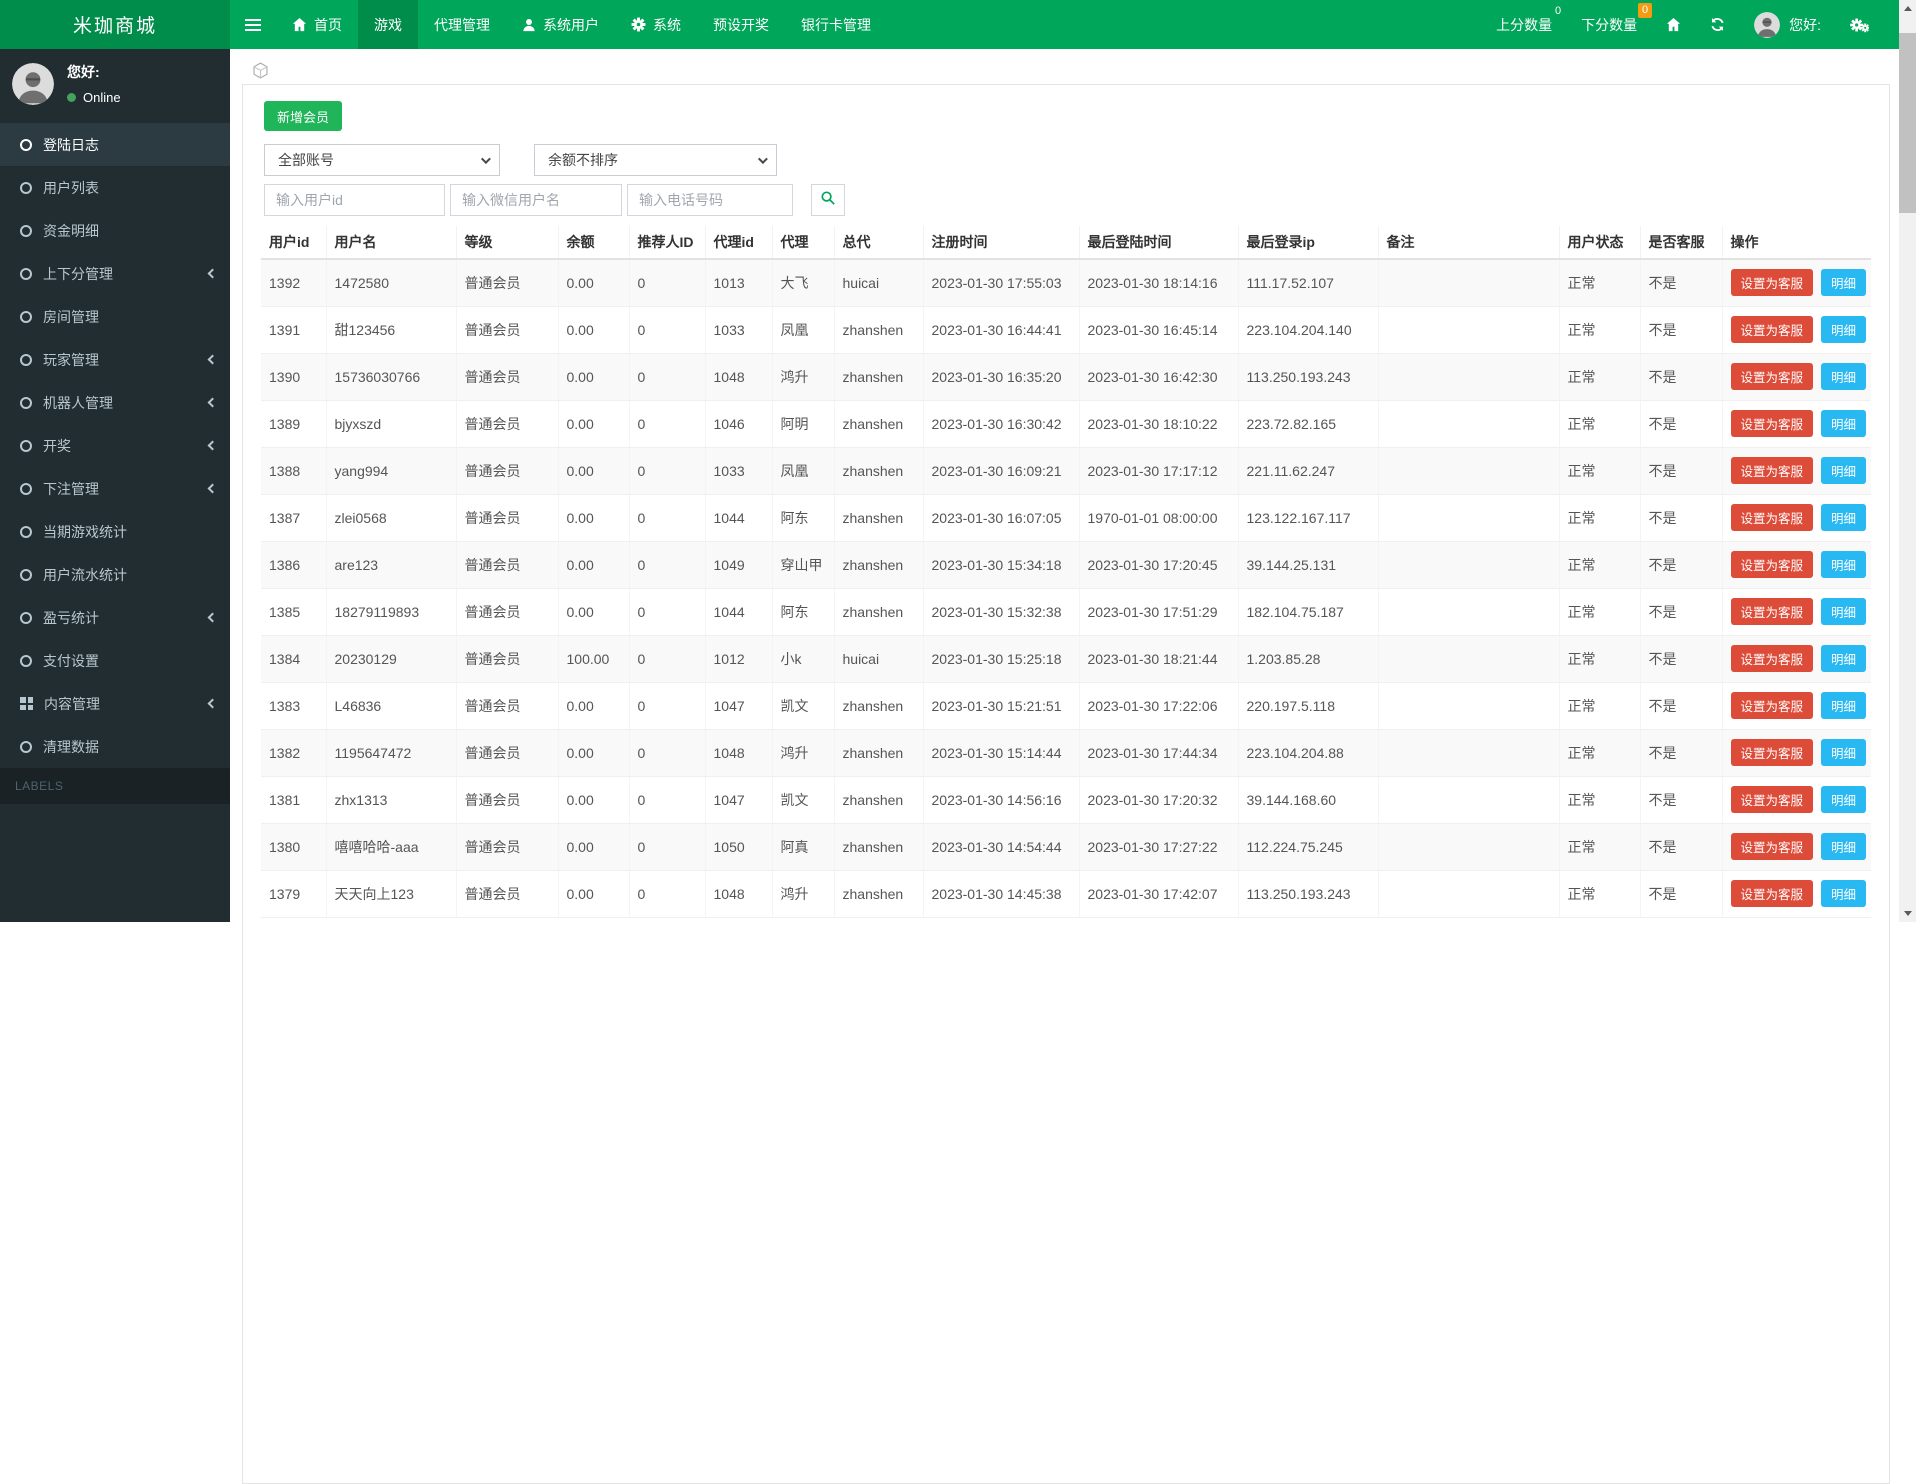  I want to click on online-status-label: Online, so click(102, 97).